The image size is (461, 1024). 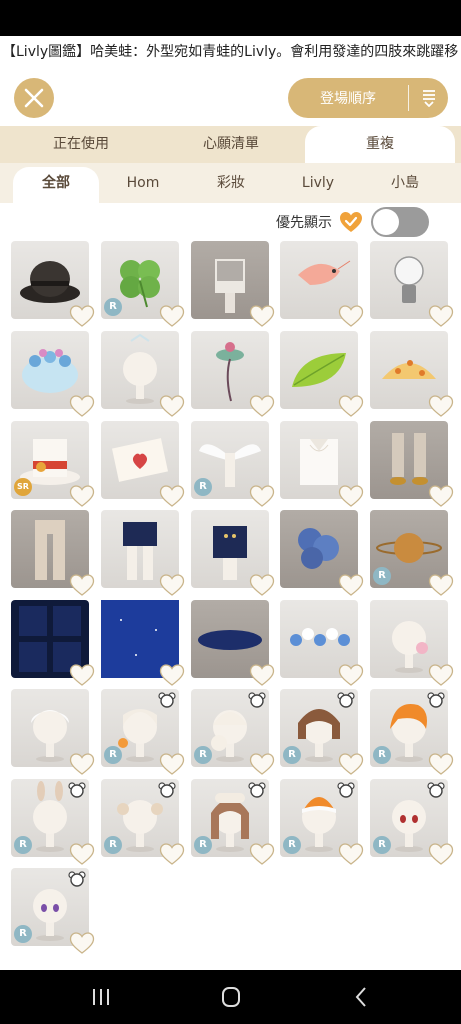 What do you see at coordinates (412, 374) in the screenshot?
I see `item-tile-leopard-hair-clip` at bounding box center [412, 374].